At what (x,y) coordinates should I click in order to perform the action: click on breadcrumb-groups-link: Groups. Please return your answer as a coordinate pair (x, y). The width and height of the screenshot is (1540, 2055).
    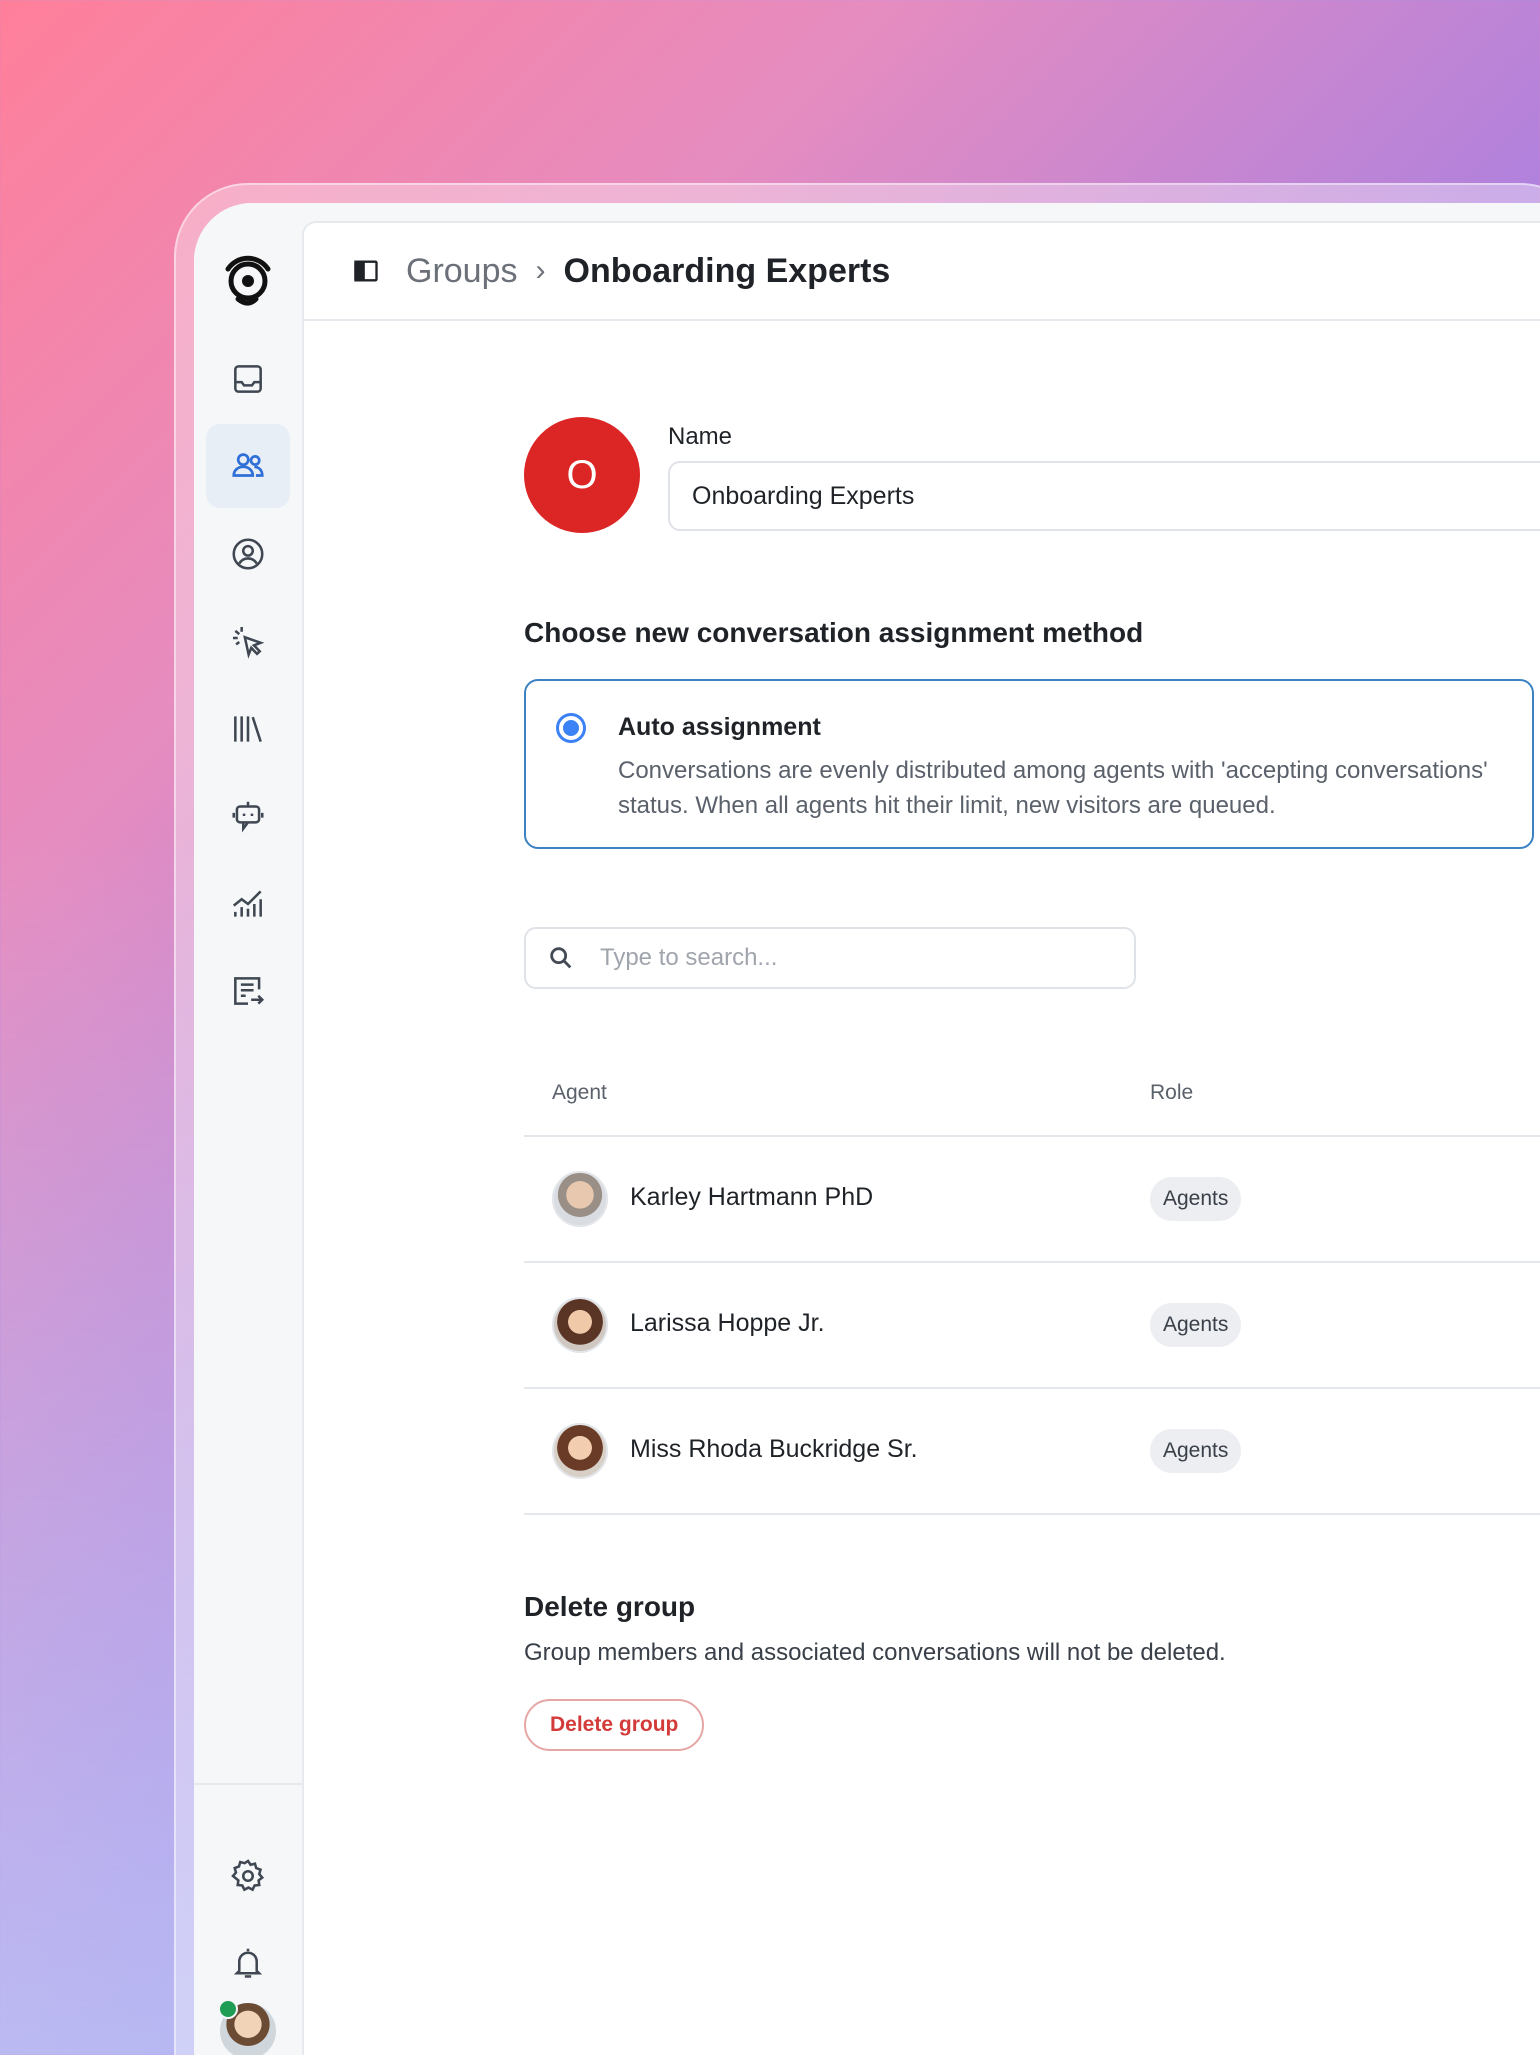
    Looking at the image, I should click on (462, 271).